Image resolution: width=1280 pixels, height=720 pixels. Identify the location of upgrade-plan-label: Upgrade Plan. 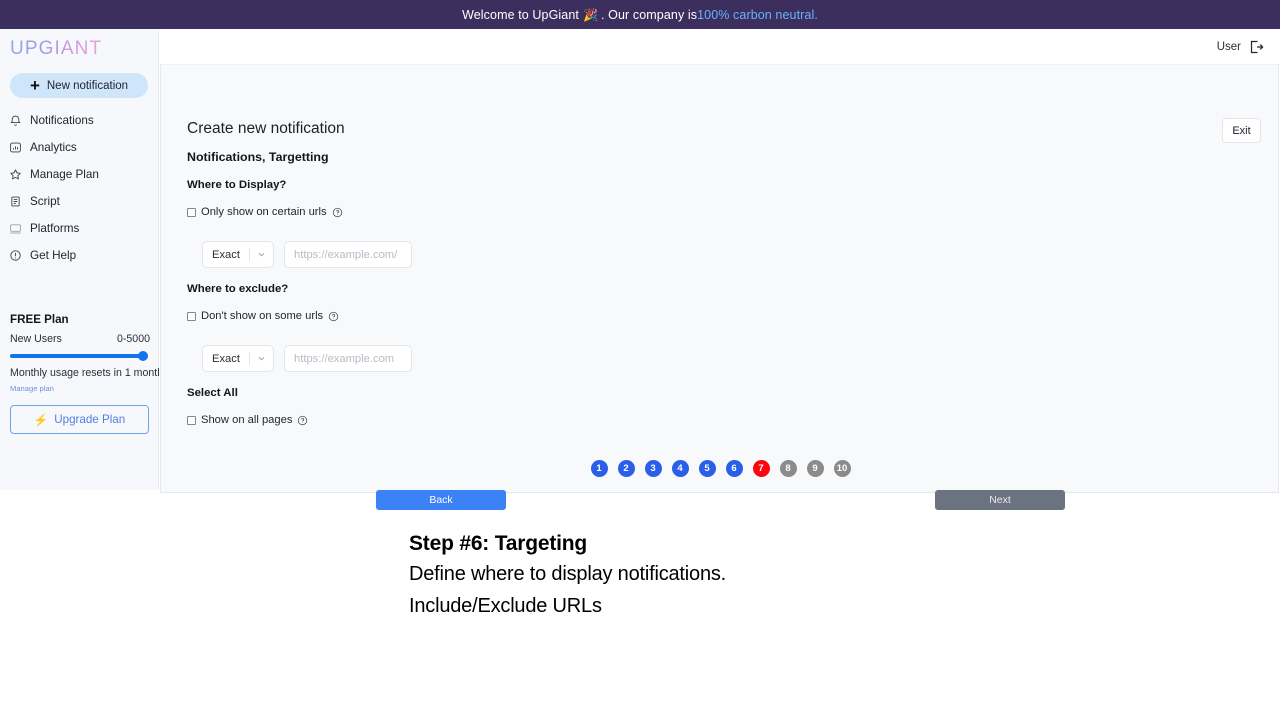
(90, 419).